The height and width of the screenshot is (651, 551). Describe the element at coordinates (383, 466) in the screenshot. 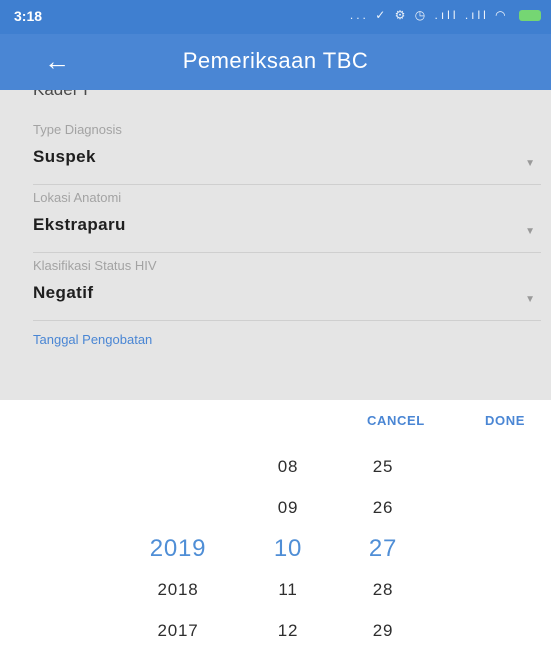

I see `day-item: 25` at that location.